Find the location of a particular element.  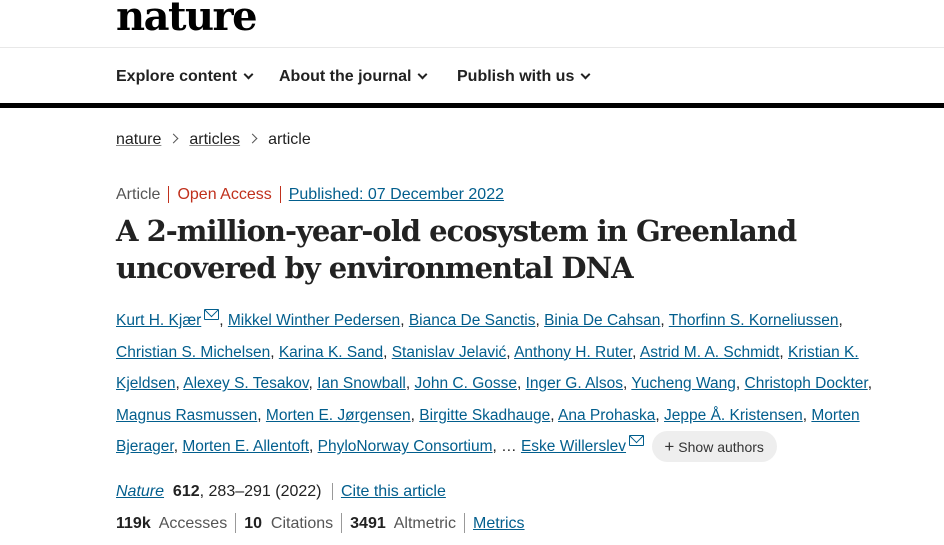

nature-logo: nature is located at coordinates (187, 20).